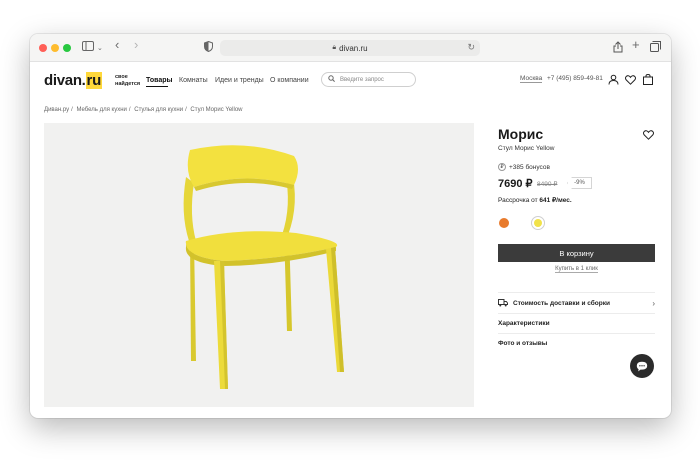  I want to click on bonus-info: ₽ +385 бонусов, so click(524, 167).